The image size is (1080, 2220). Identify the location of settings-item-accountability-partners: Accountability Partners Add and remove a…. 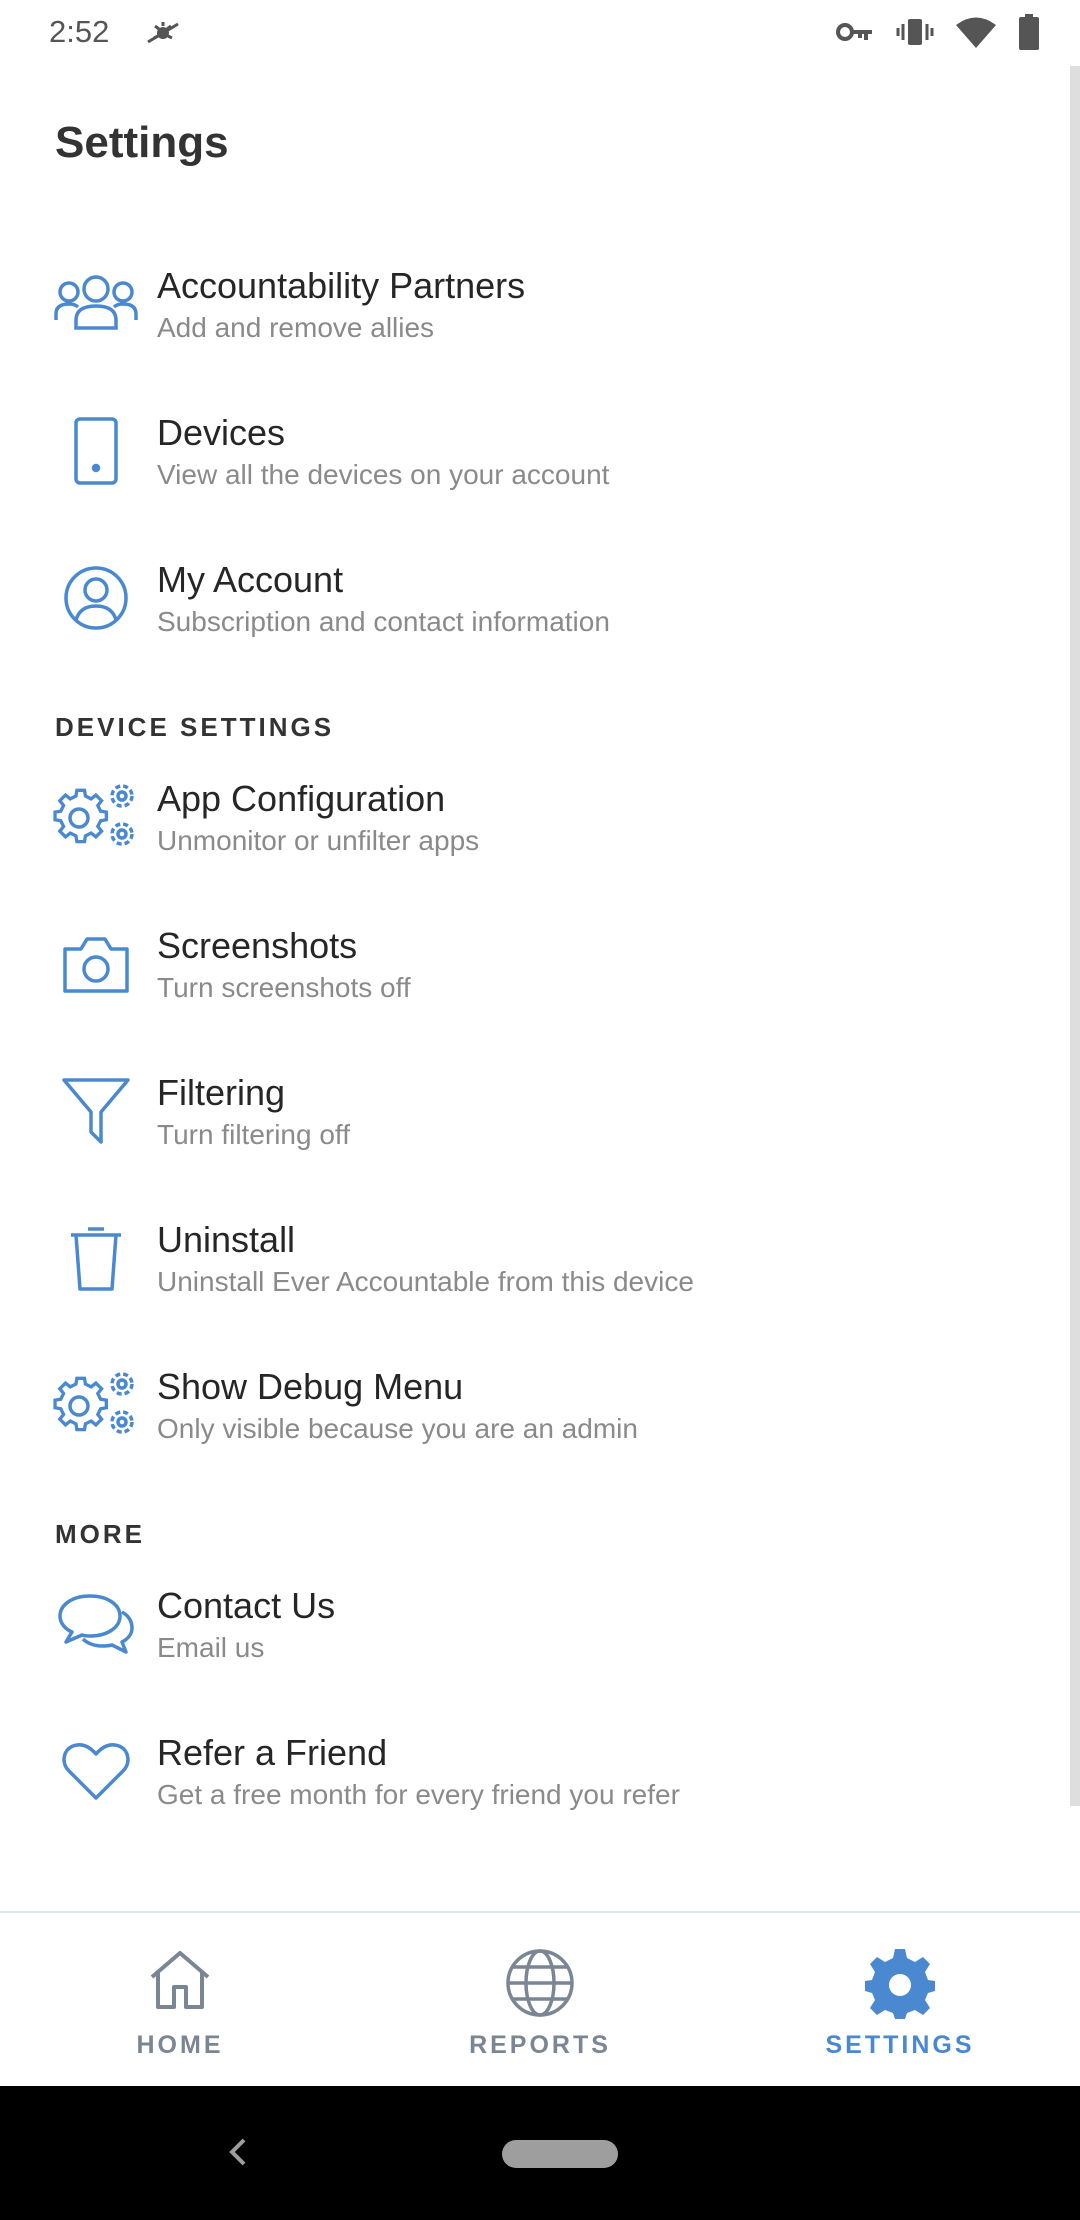
(530, 323).